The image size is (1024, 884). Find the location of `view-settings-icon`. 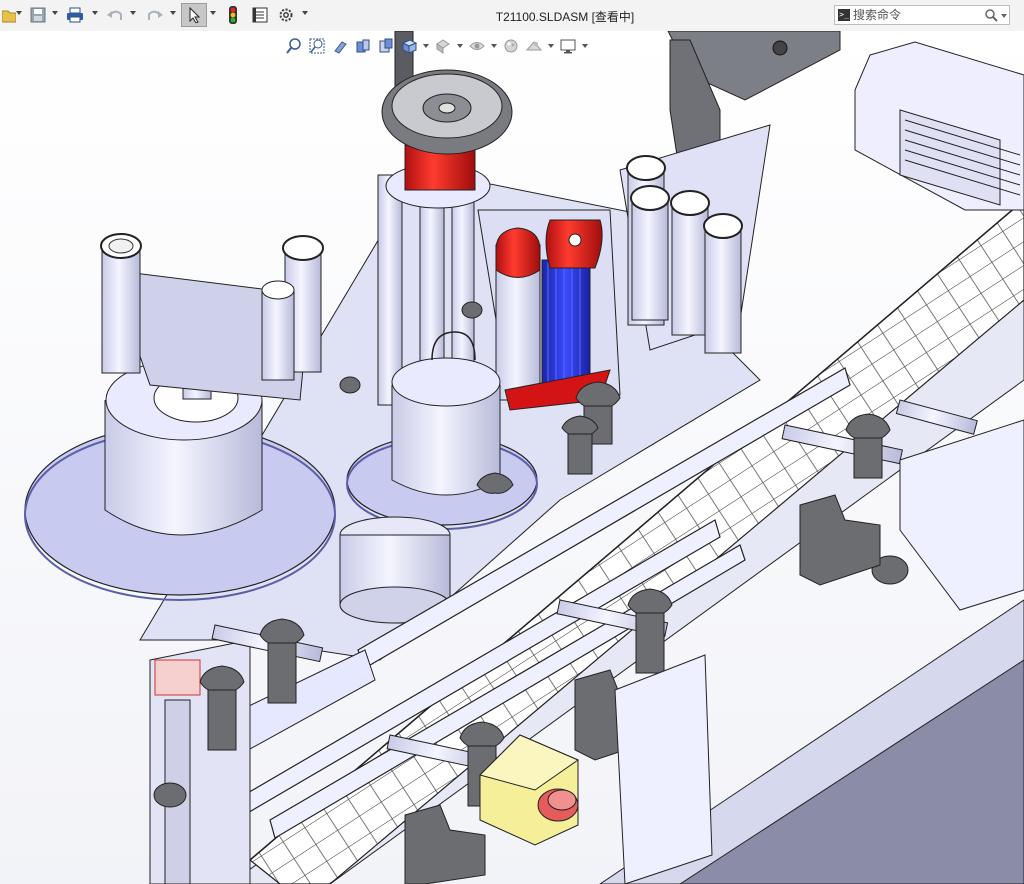

view-settings-icon is located at coordinates (568, 46).